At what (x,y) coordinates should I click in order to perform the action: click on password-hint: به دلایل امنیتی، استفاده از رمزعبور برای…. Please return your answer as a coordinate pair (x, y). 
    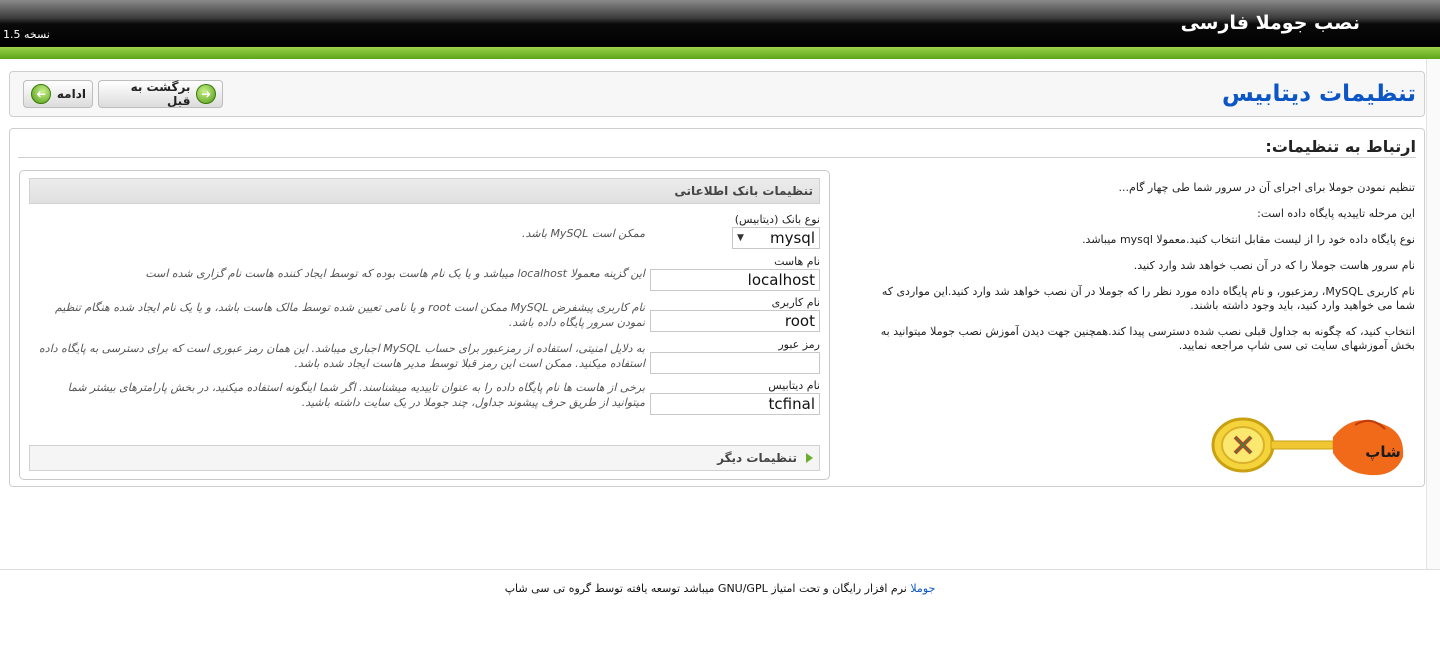
    Looking at the image, I should click on (342, 356).